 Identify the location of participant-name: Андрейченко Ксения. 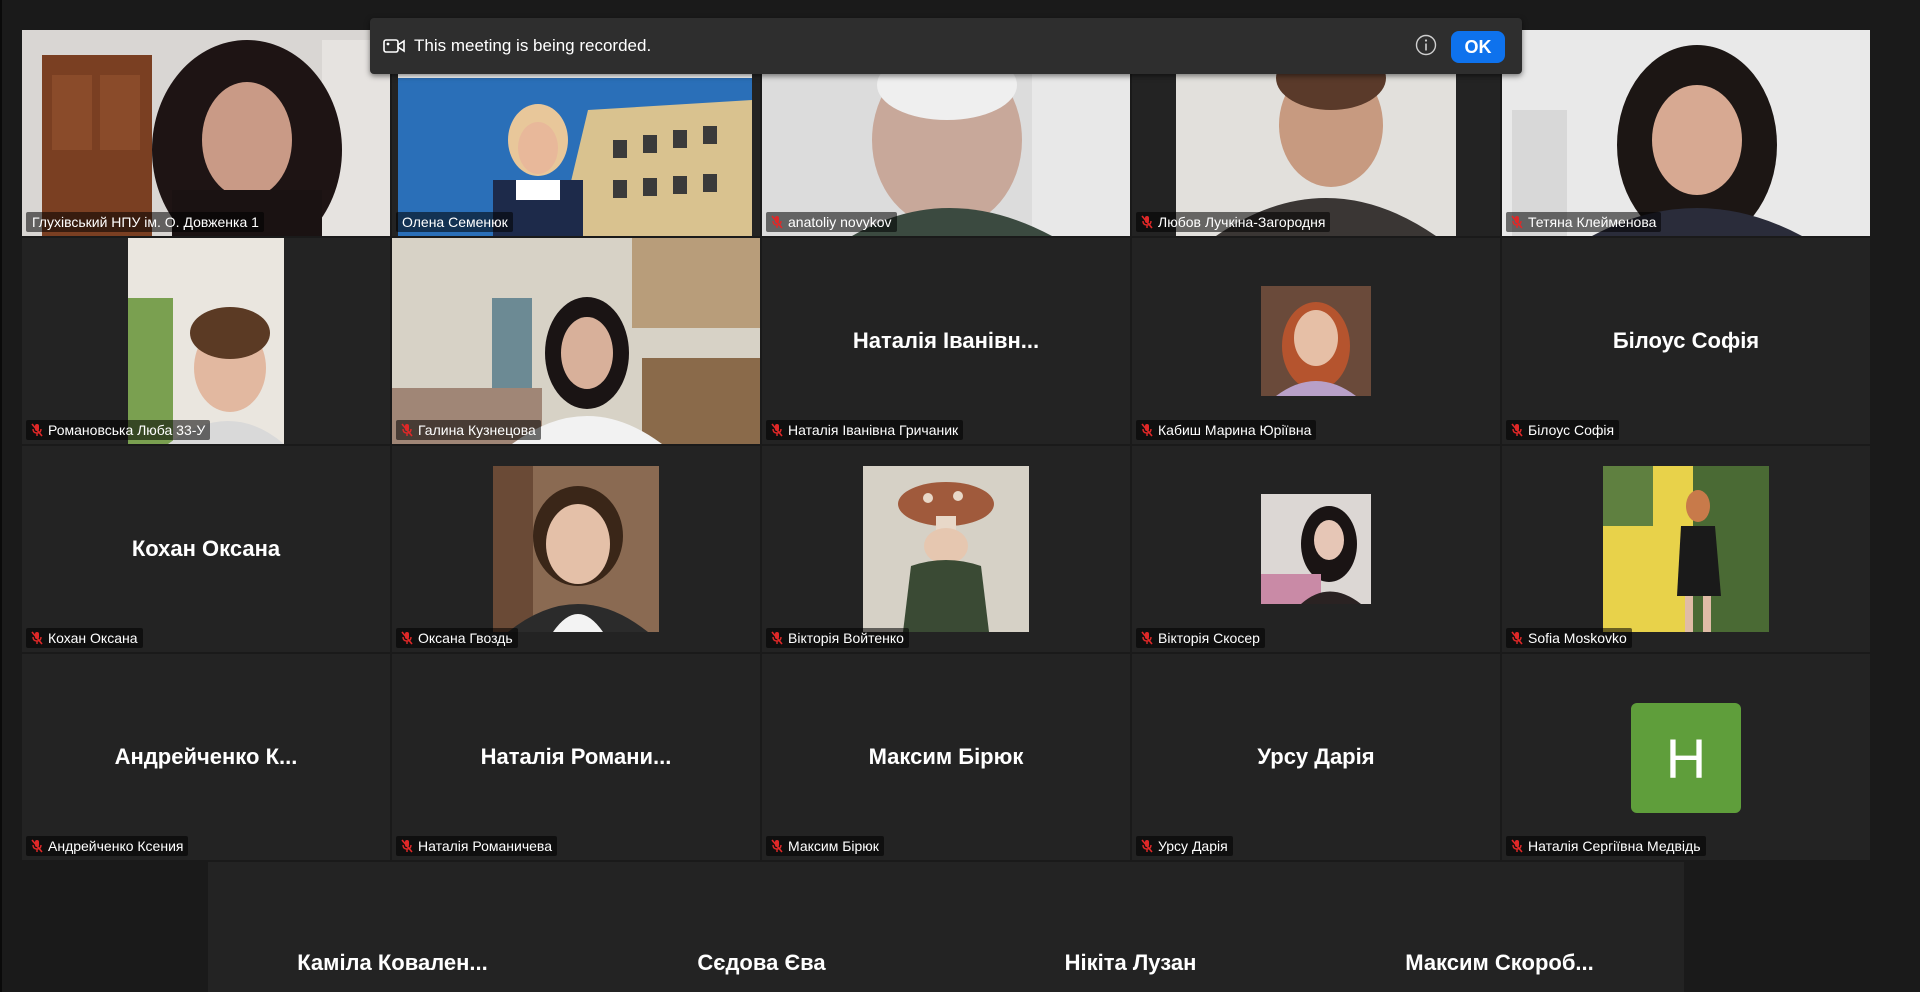
(116, 846).